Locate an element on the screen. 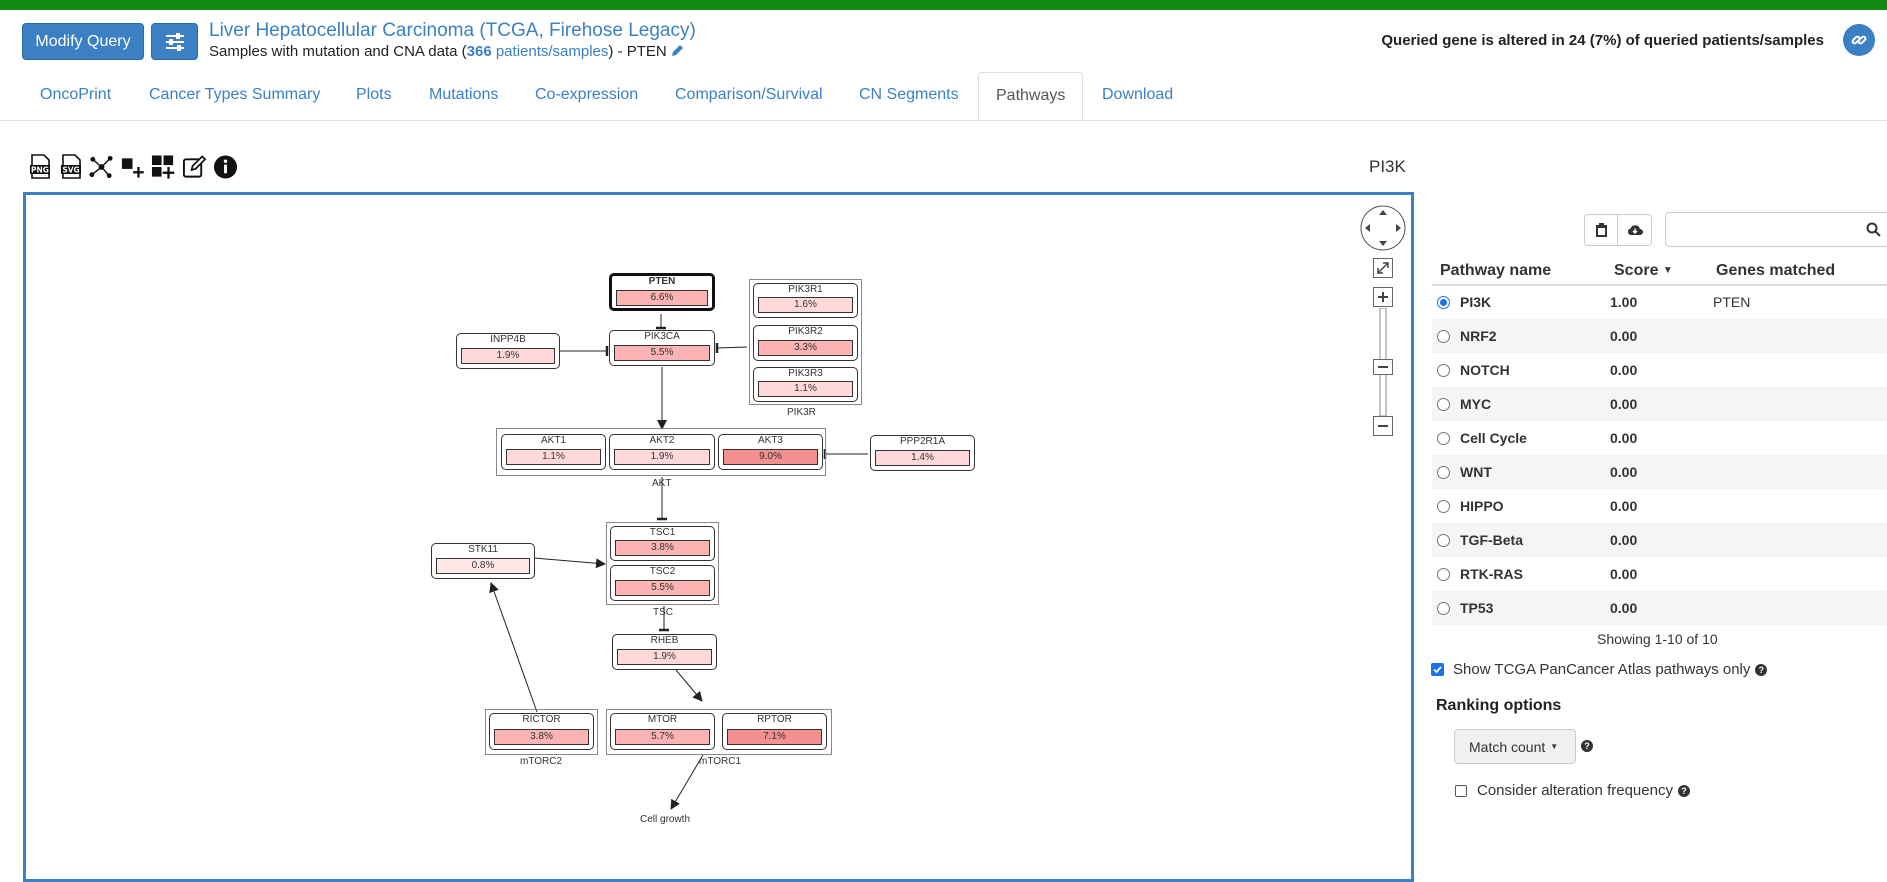  layout-icon is located at coordinates (101, 166).